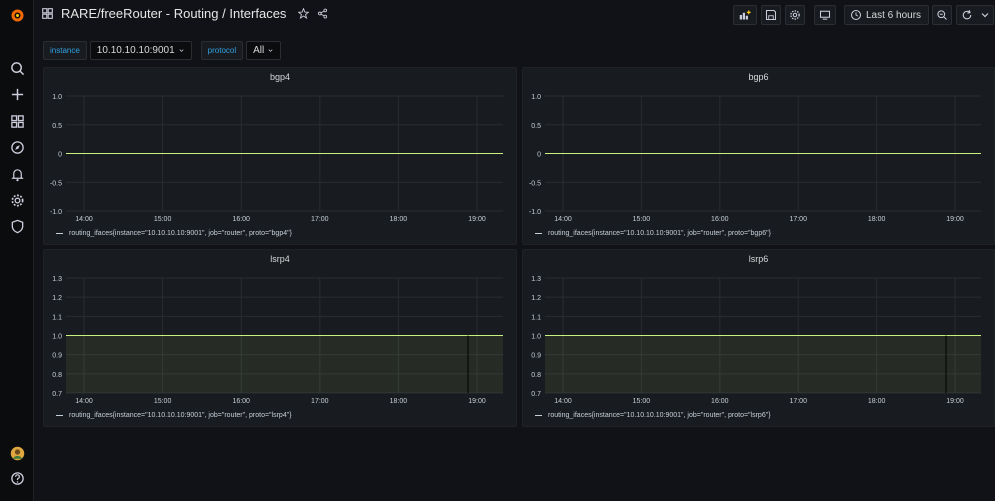 This screenshot has height=501, width=995. I want to click on time-range-label: Last 6 hours, so click(894, 15).